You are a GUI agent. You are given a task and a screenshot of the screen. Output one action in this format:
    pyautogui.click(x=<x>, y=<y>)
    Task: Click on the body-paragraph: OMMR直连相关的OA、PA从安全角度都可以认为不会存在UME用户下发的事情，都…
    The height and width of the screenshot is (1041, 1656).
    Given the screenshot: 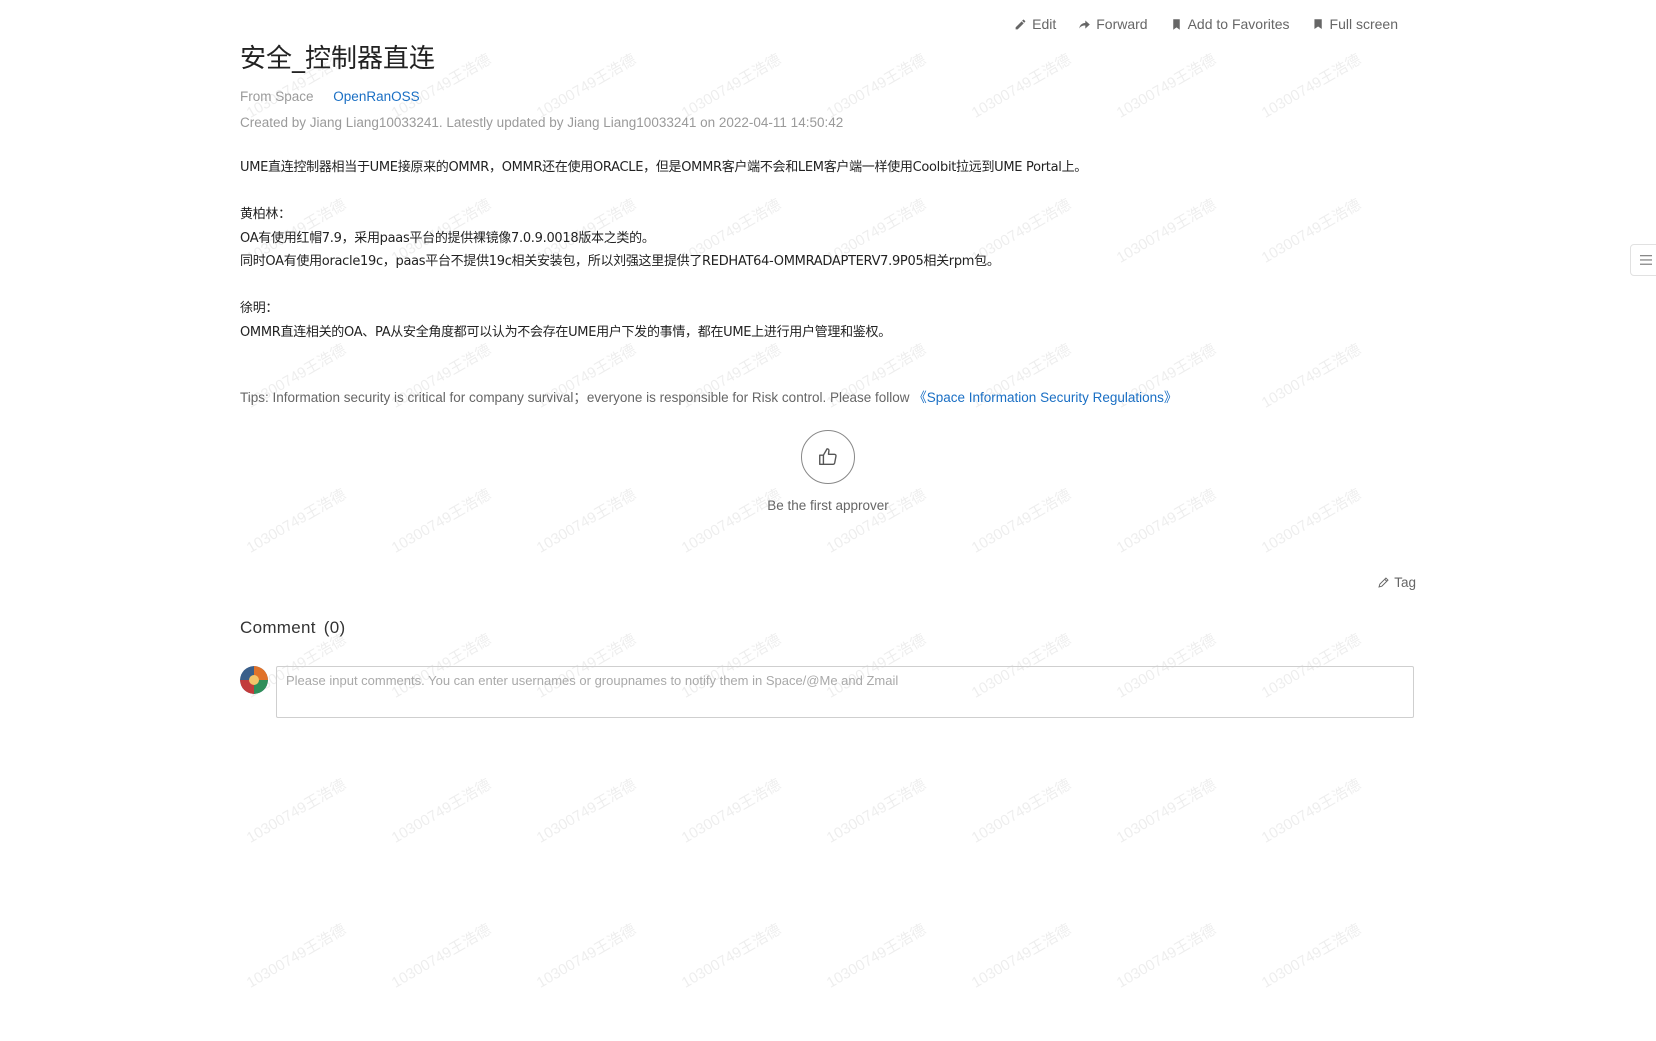 What is the action you would take?
    pyautogui.click(x=565, y=332)
    